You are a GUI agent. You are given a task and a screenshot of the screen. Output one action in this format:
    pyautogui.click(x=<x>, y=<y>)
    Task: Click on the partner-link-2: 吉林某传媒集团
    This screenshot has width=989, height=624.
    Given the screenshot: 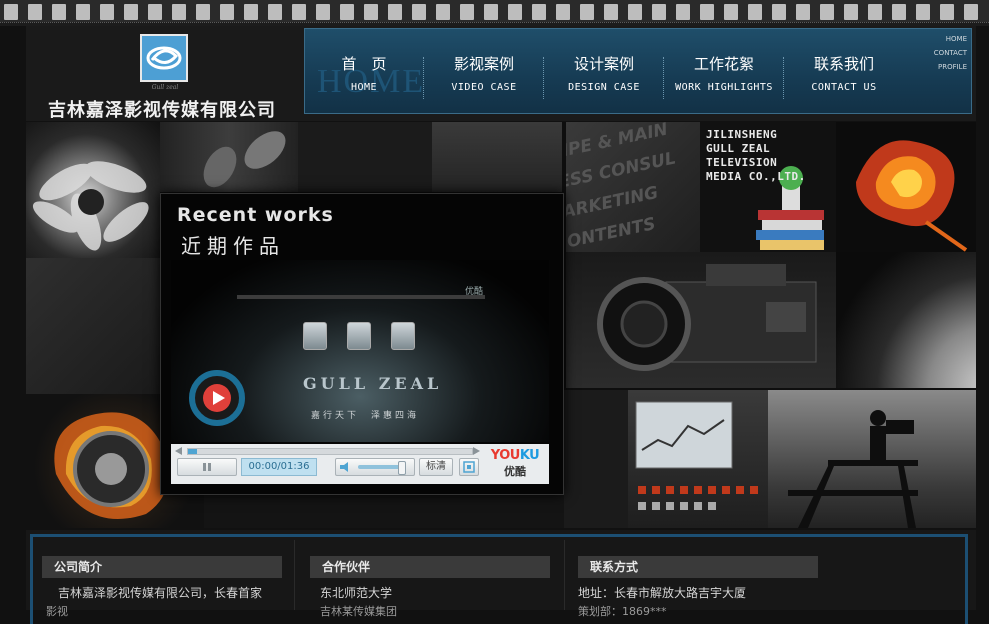 What is the action you would take?
    pyautogui.click(x=430, y=611)
    